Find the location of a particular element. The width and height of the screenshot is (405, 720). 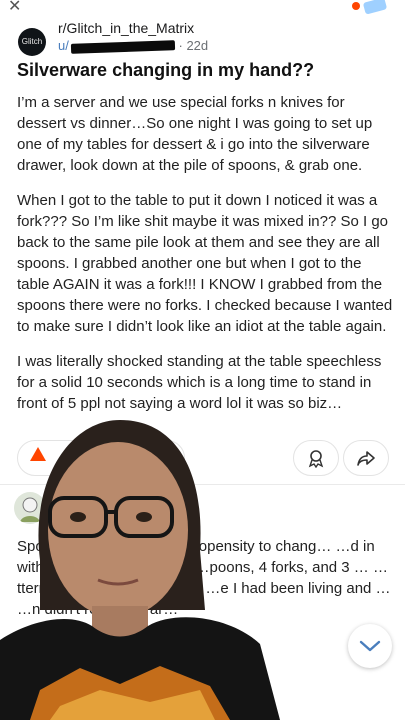

subreddit-avatar: Glitch is located at coordinates (32, 42).